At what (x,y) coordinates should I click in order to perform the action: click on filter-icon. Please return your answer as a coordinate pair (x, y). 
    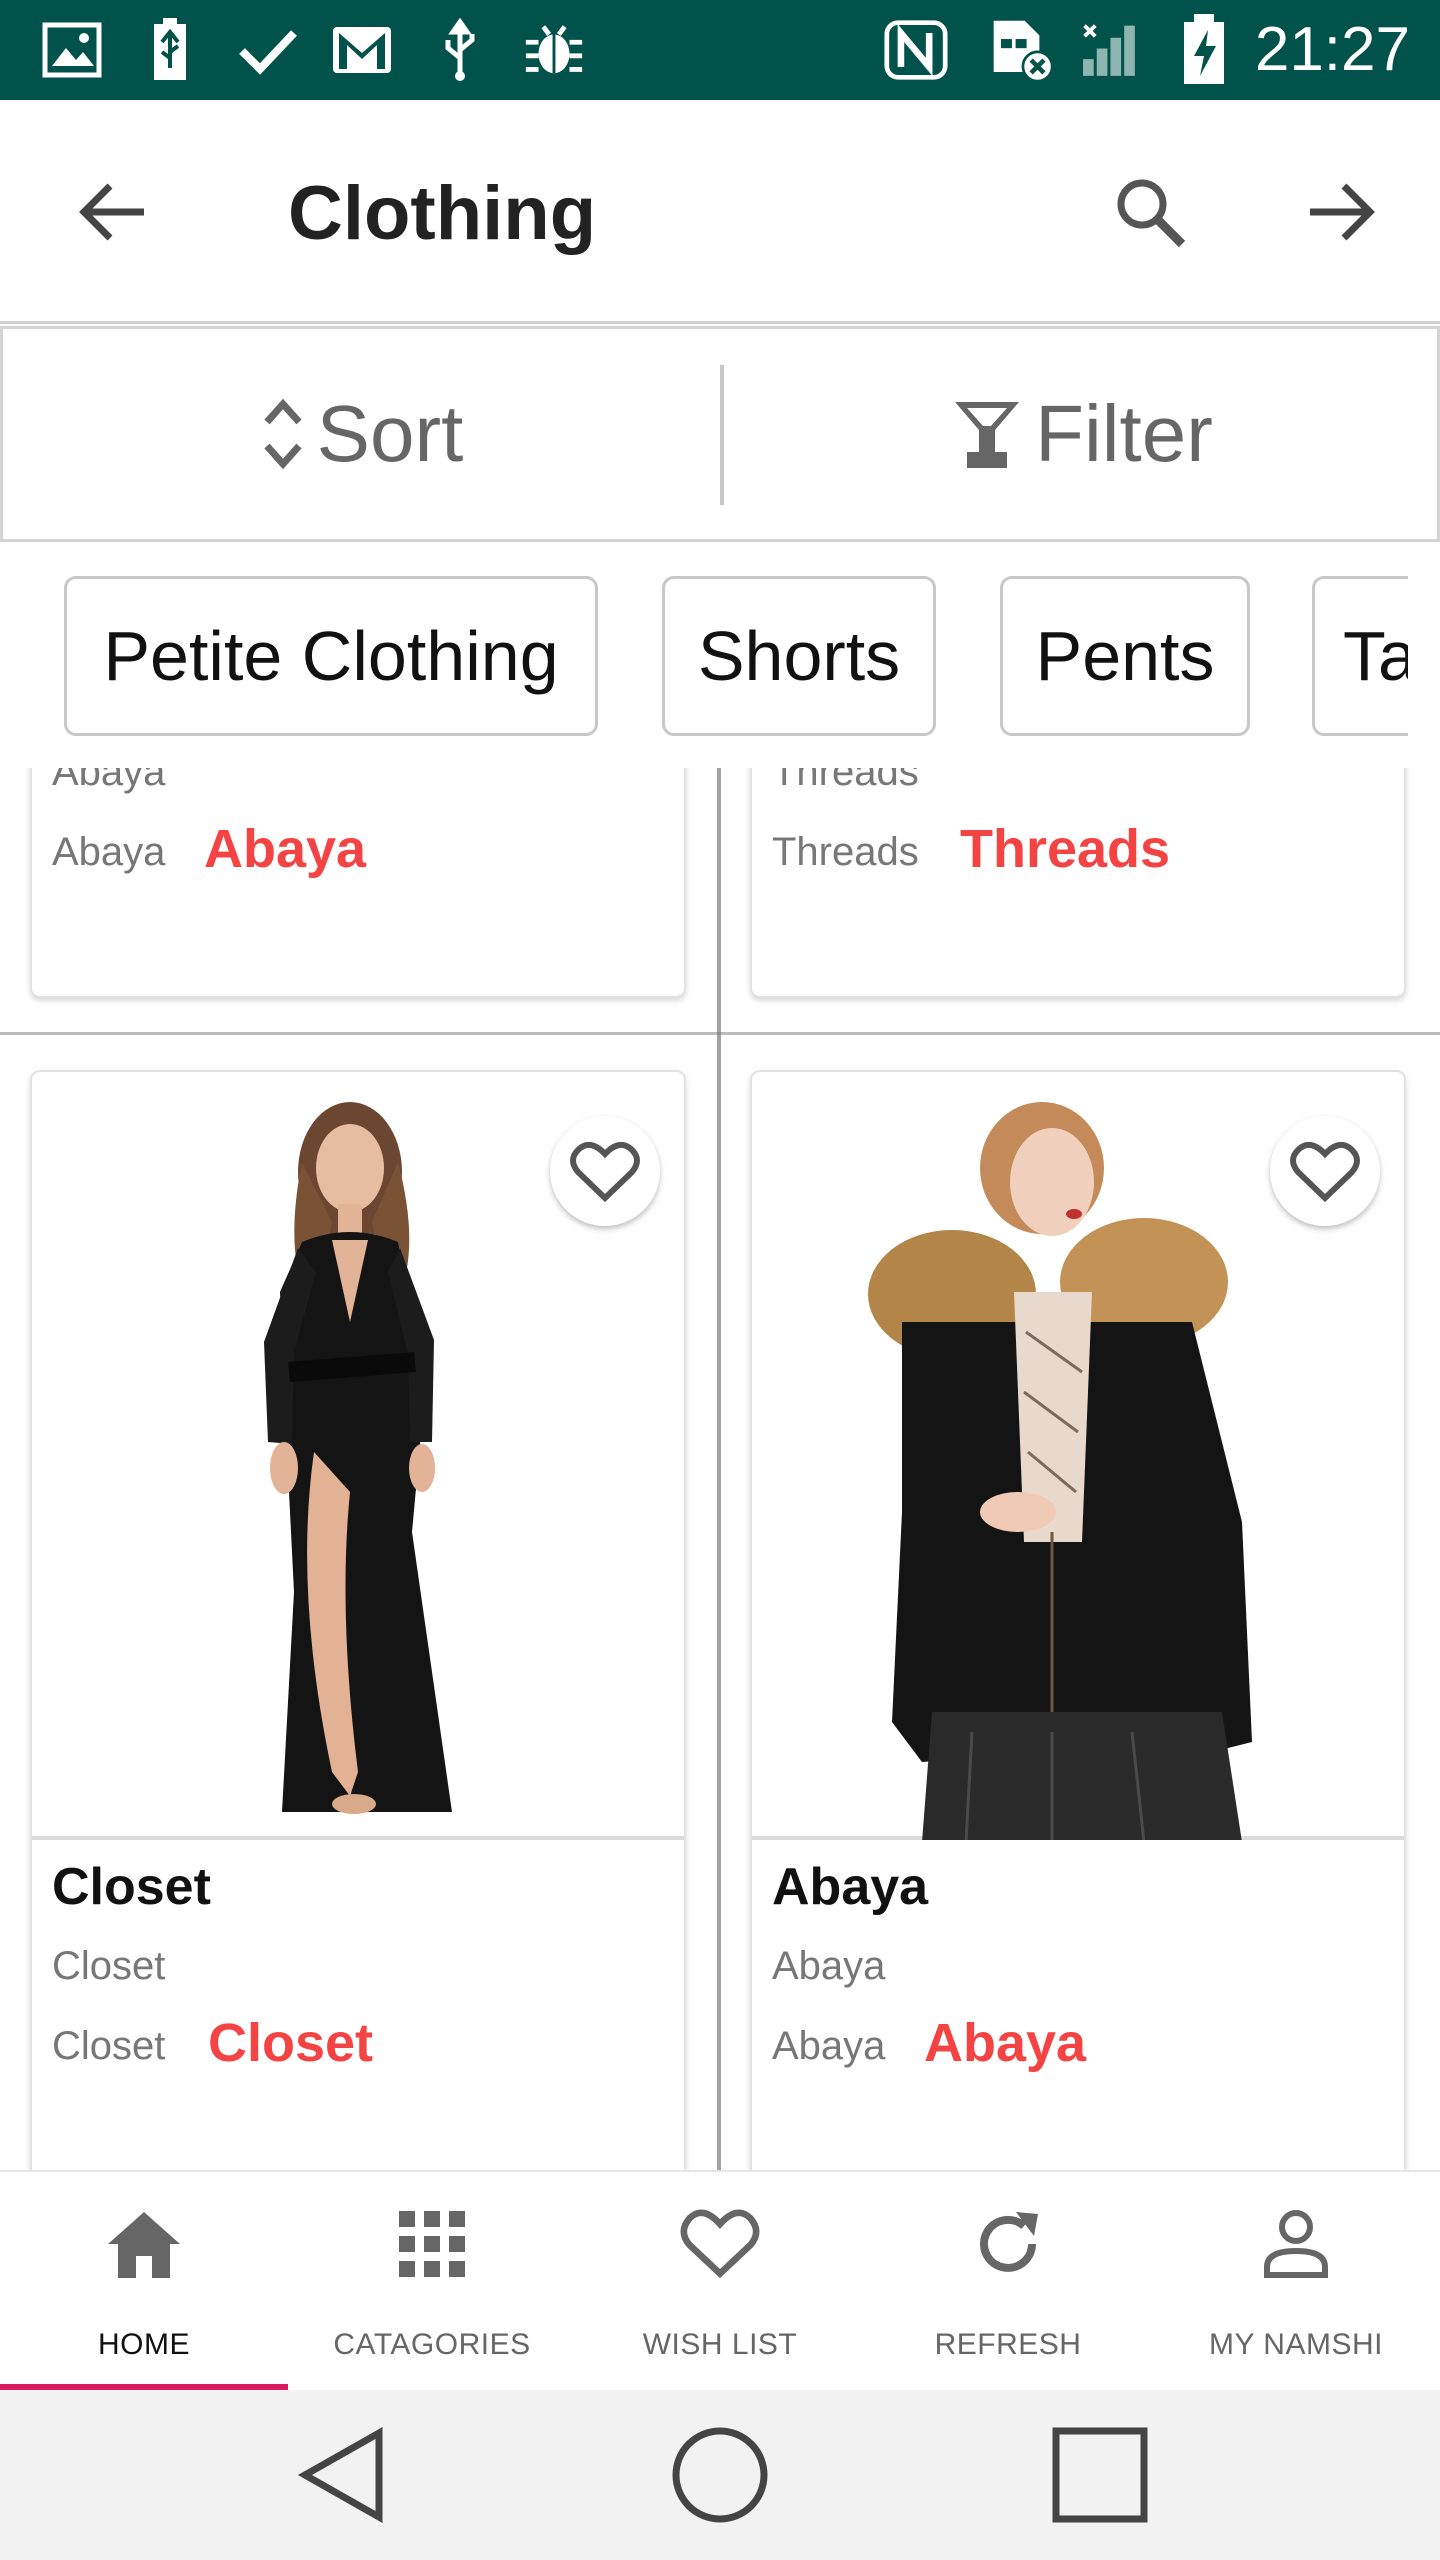
    Looking at the image, I should click on (987, 435).